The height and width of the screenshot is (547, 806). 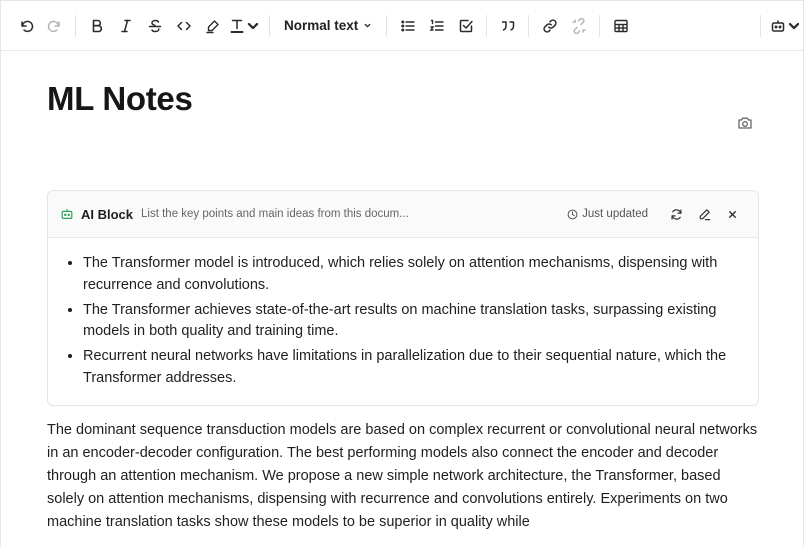 I want to click on camera-icon, so click(x=745, y=123).